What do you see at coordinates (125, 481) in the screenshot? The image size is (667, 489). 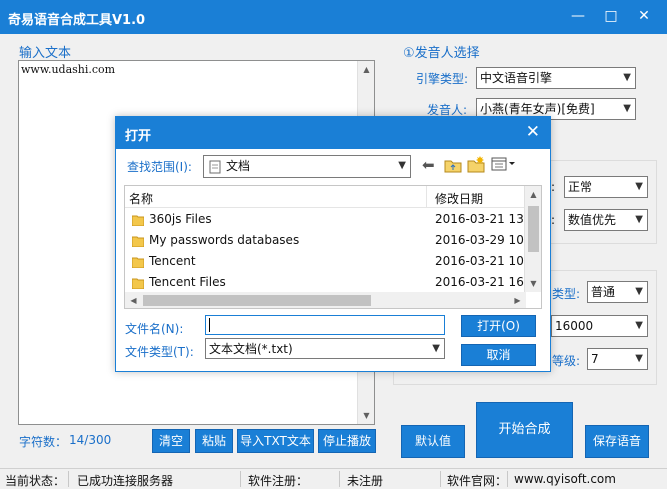 I see `status-state-value: 已成功连接服务器` at bounding box center [125, 481].